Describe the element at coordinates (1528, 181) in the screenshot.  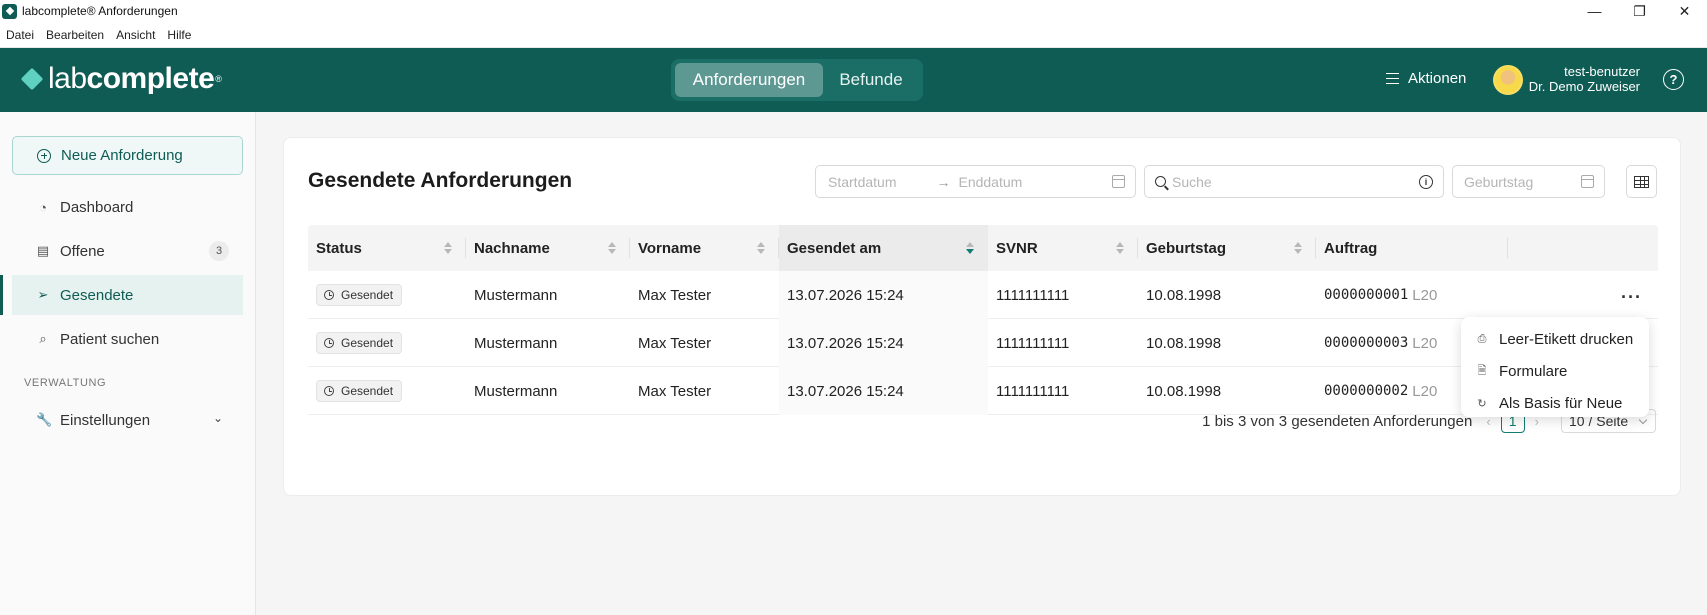
I see `birthday-input: Geburtstag` at that location.